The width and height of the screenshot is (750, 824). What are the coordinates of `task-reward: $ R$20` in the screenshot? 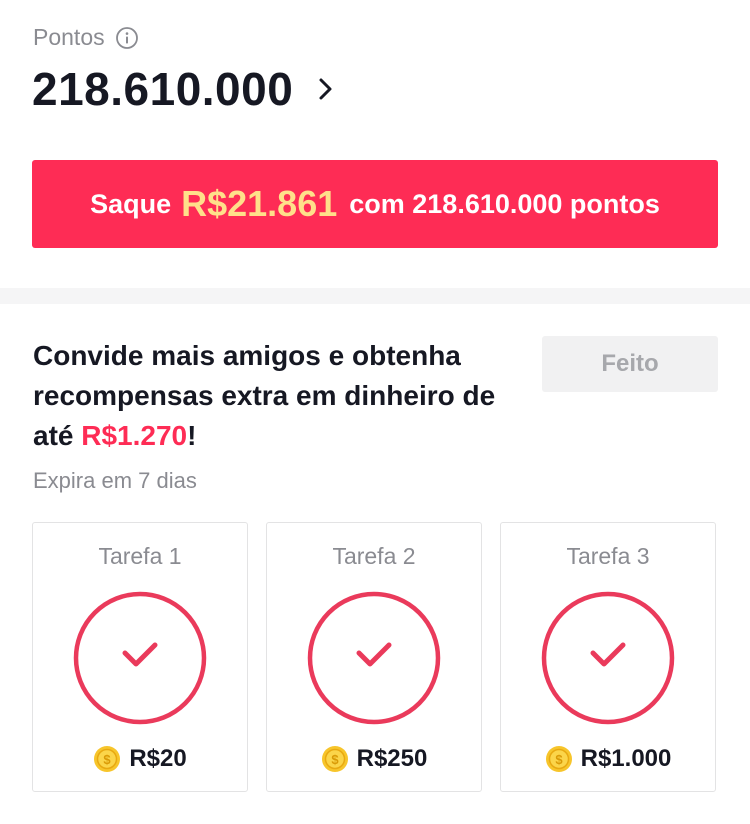 It's located at (140, 759).